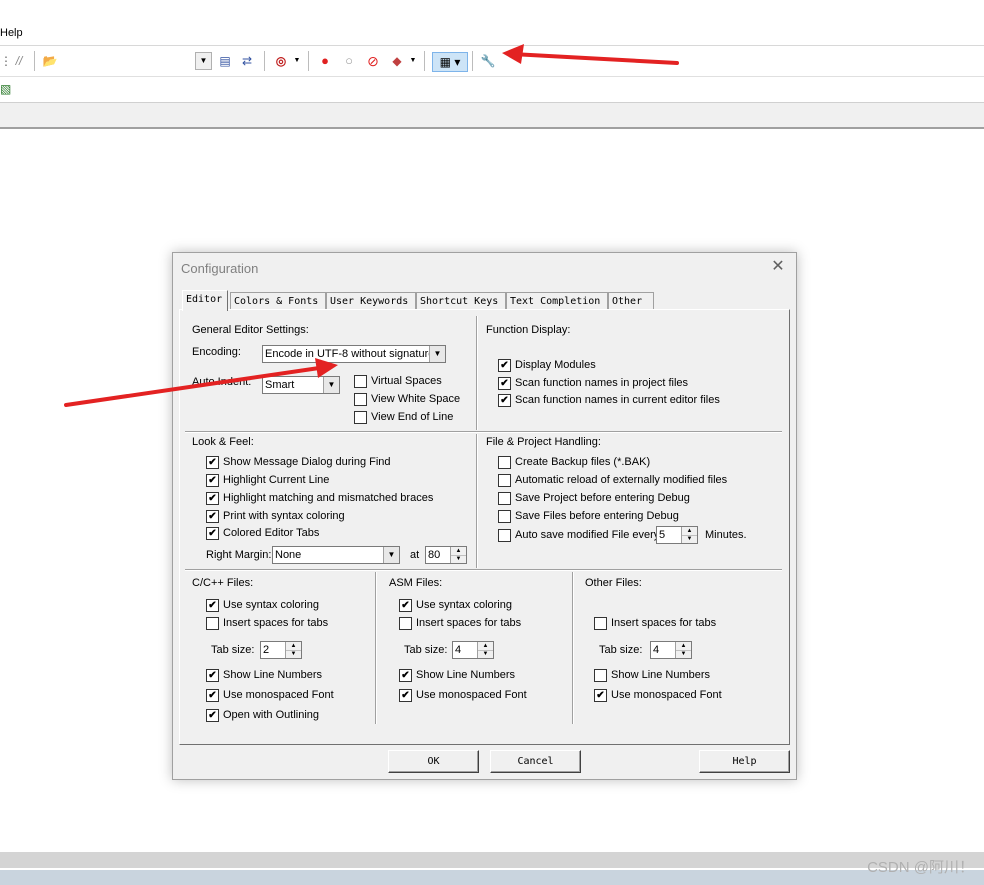 Image resolution: width=984 pixels, height=885 pixels. I want to click on dialog-title: Configuration, so click(220, 268).